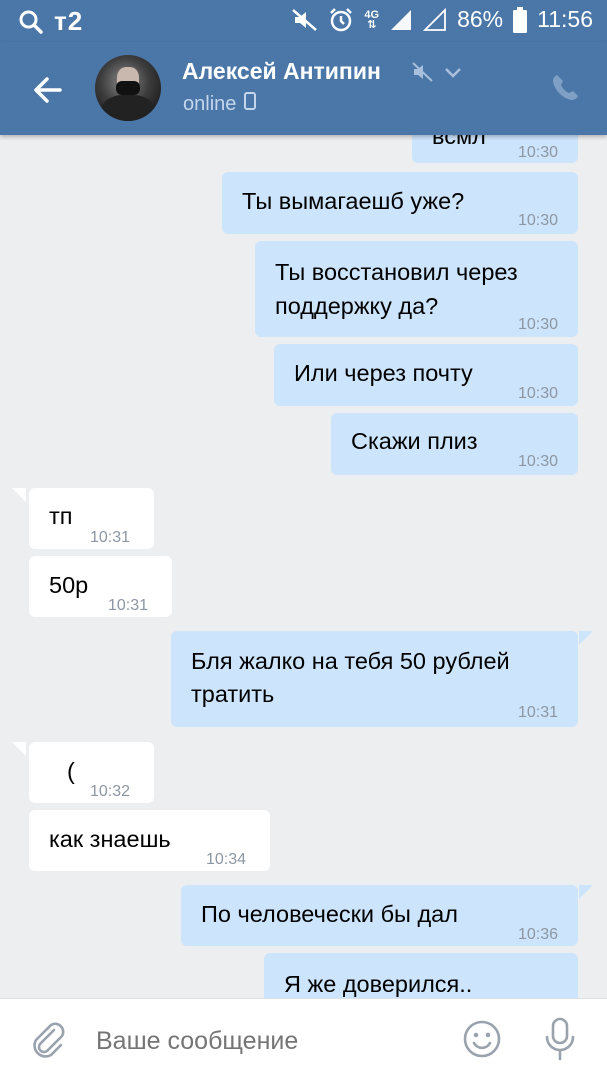 The width and height of the screenshot is (607, 1080). What do you see at coordinates (353, 201) in the screenshot?
I see `message-text: Ты вымагаешб уже?` at bounding box center [353, 201].